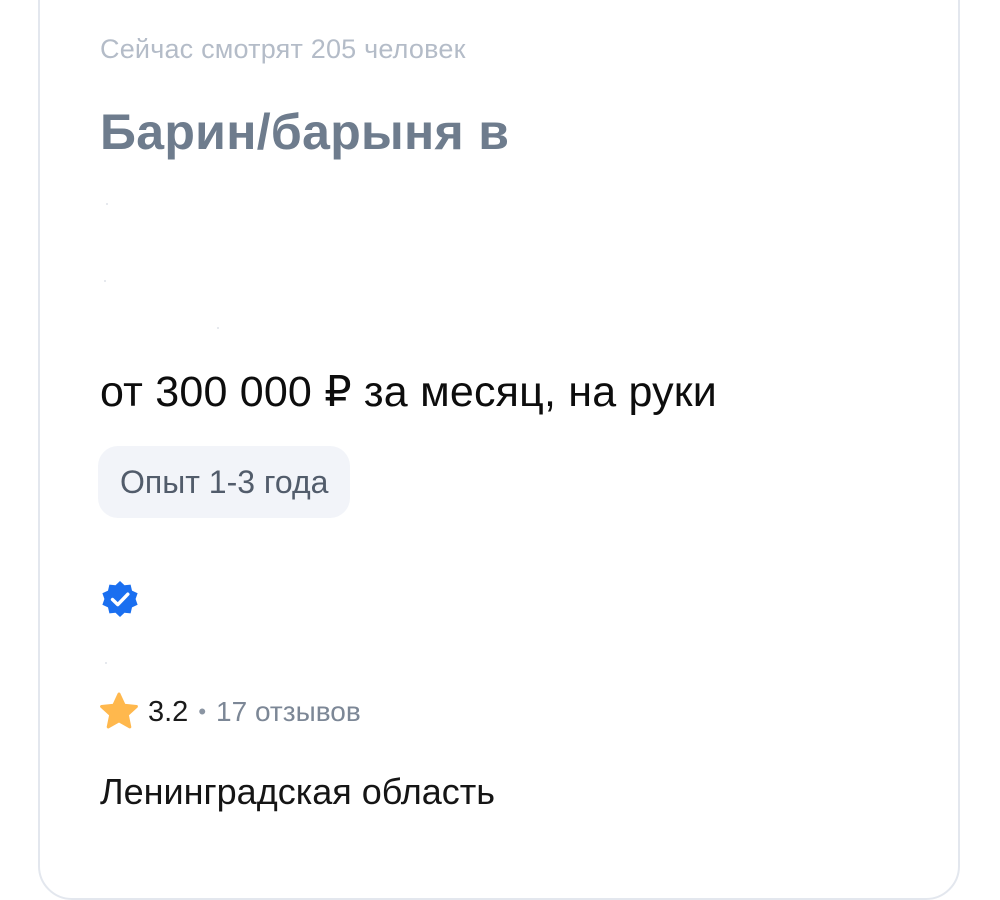  Describe the element at coordinates (298, 791) in the screenshot. I see `region: Ленинградская область` at that location.